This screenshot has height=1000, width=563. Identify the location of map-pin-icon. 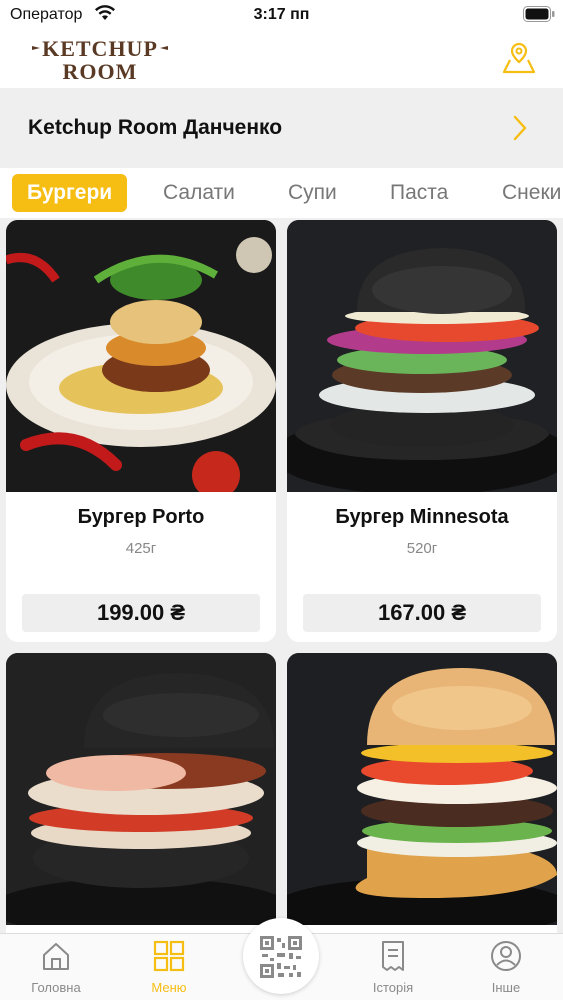
(519, 58).